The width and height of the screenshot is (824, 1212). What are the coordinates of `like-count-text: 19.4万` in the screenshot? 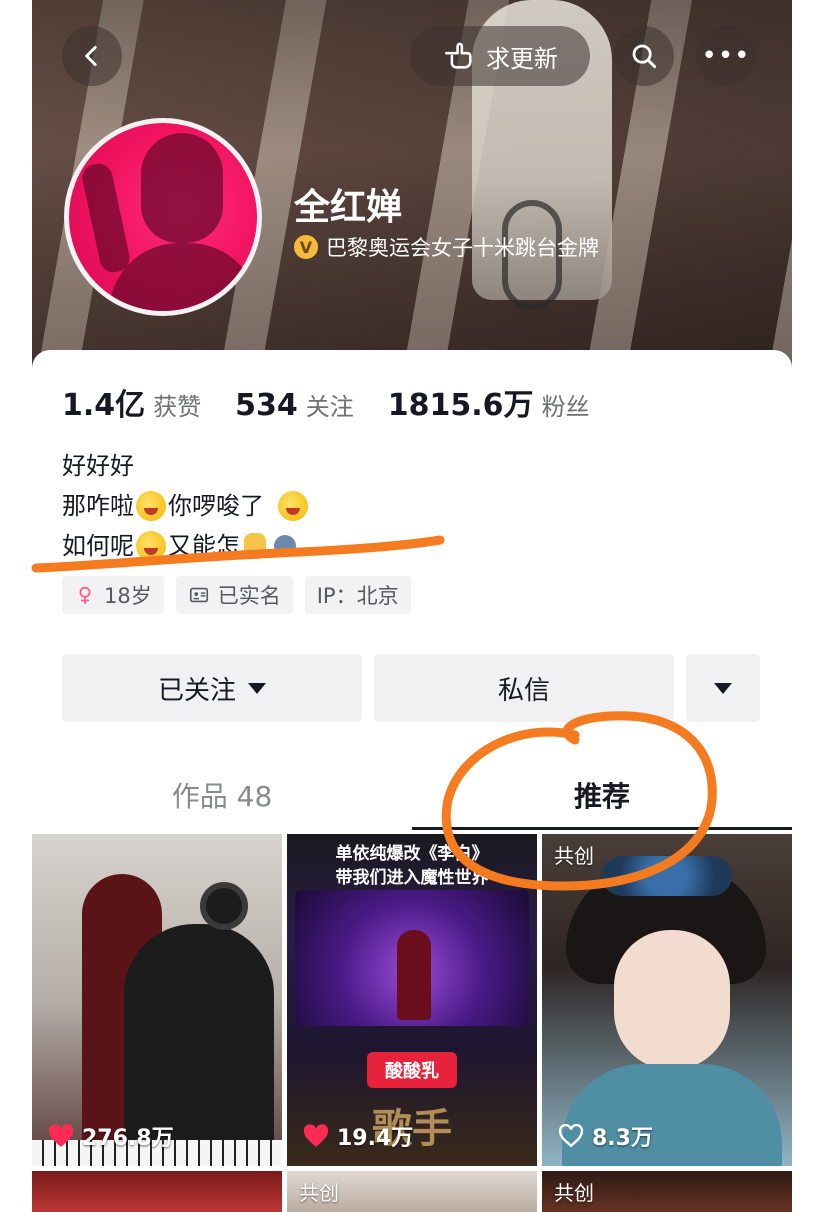 It's located at (375, 1138).